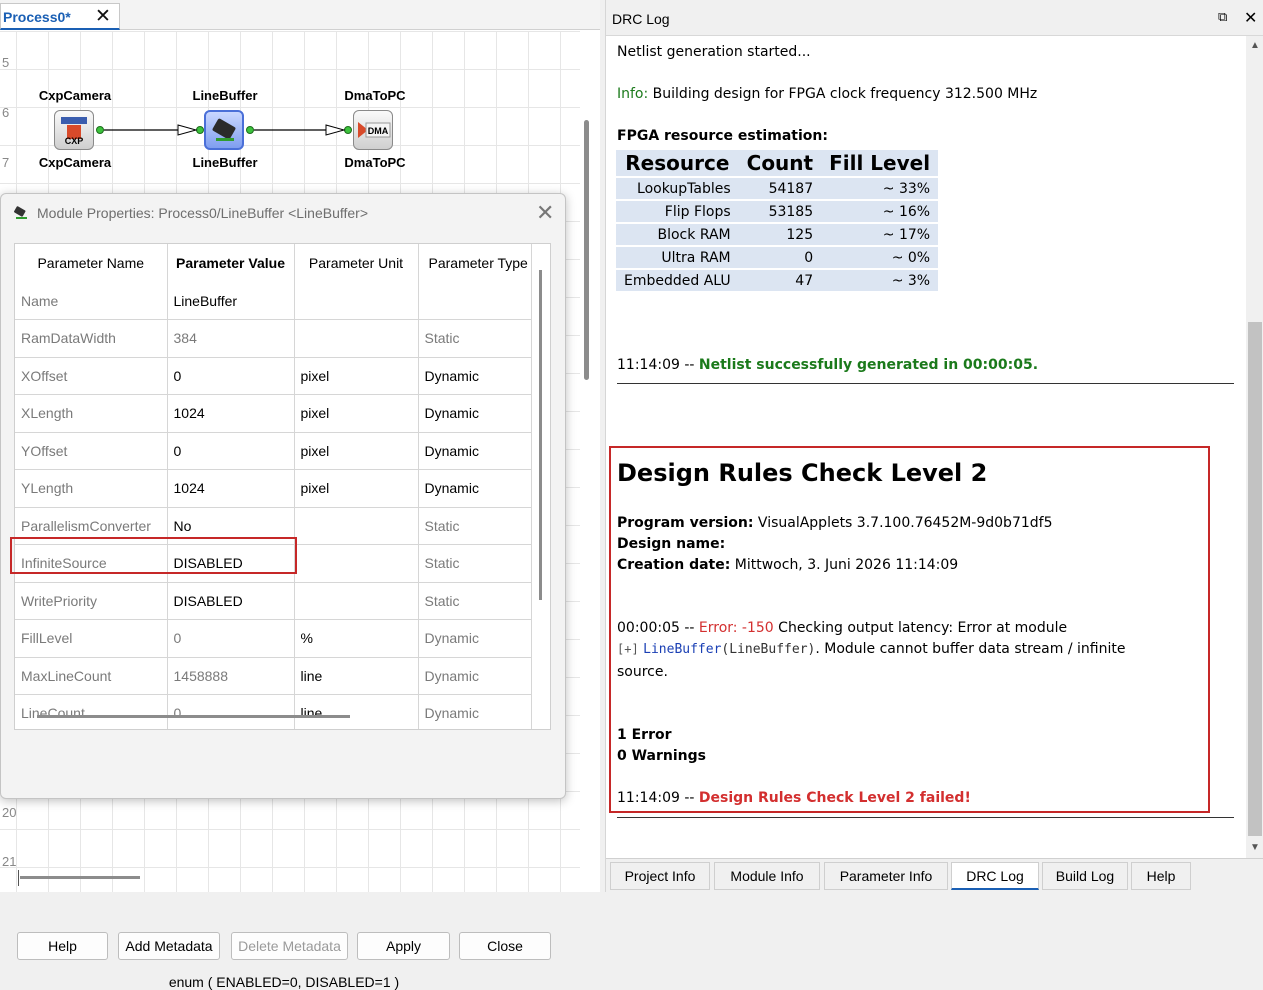  I want to click on scroll-marker, so click(18, 878).